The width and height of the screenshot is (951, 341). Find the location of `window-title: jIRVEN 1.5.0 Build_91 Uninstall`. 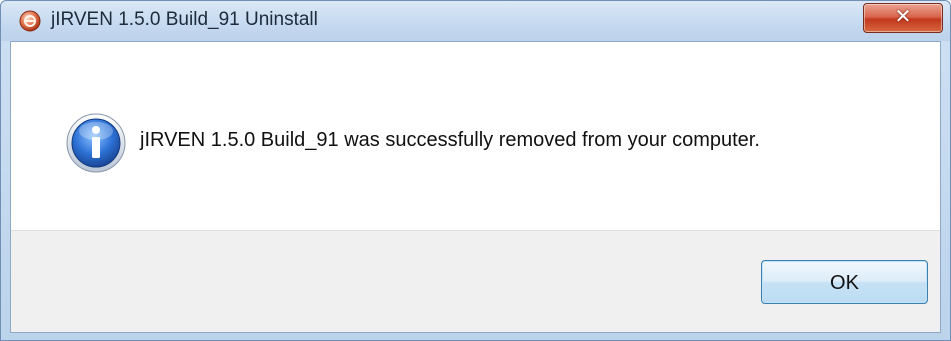

window-title: jIRVEN 1.5.0 Build_91 Uninstall is located at coordinates (184, 19).